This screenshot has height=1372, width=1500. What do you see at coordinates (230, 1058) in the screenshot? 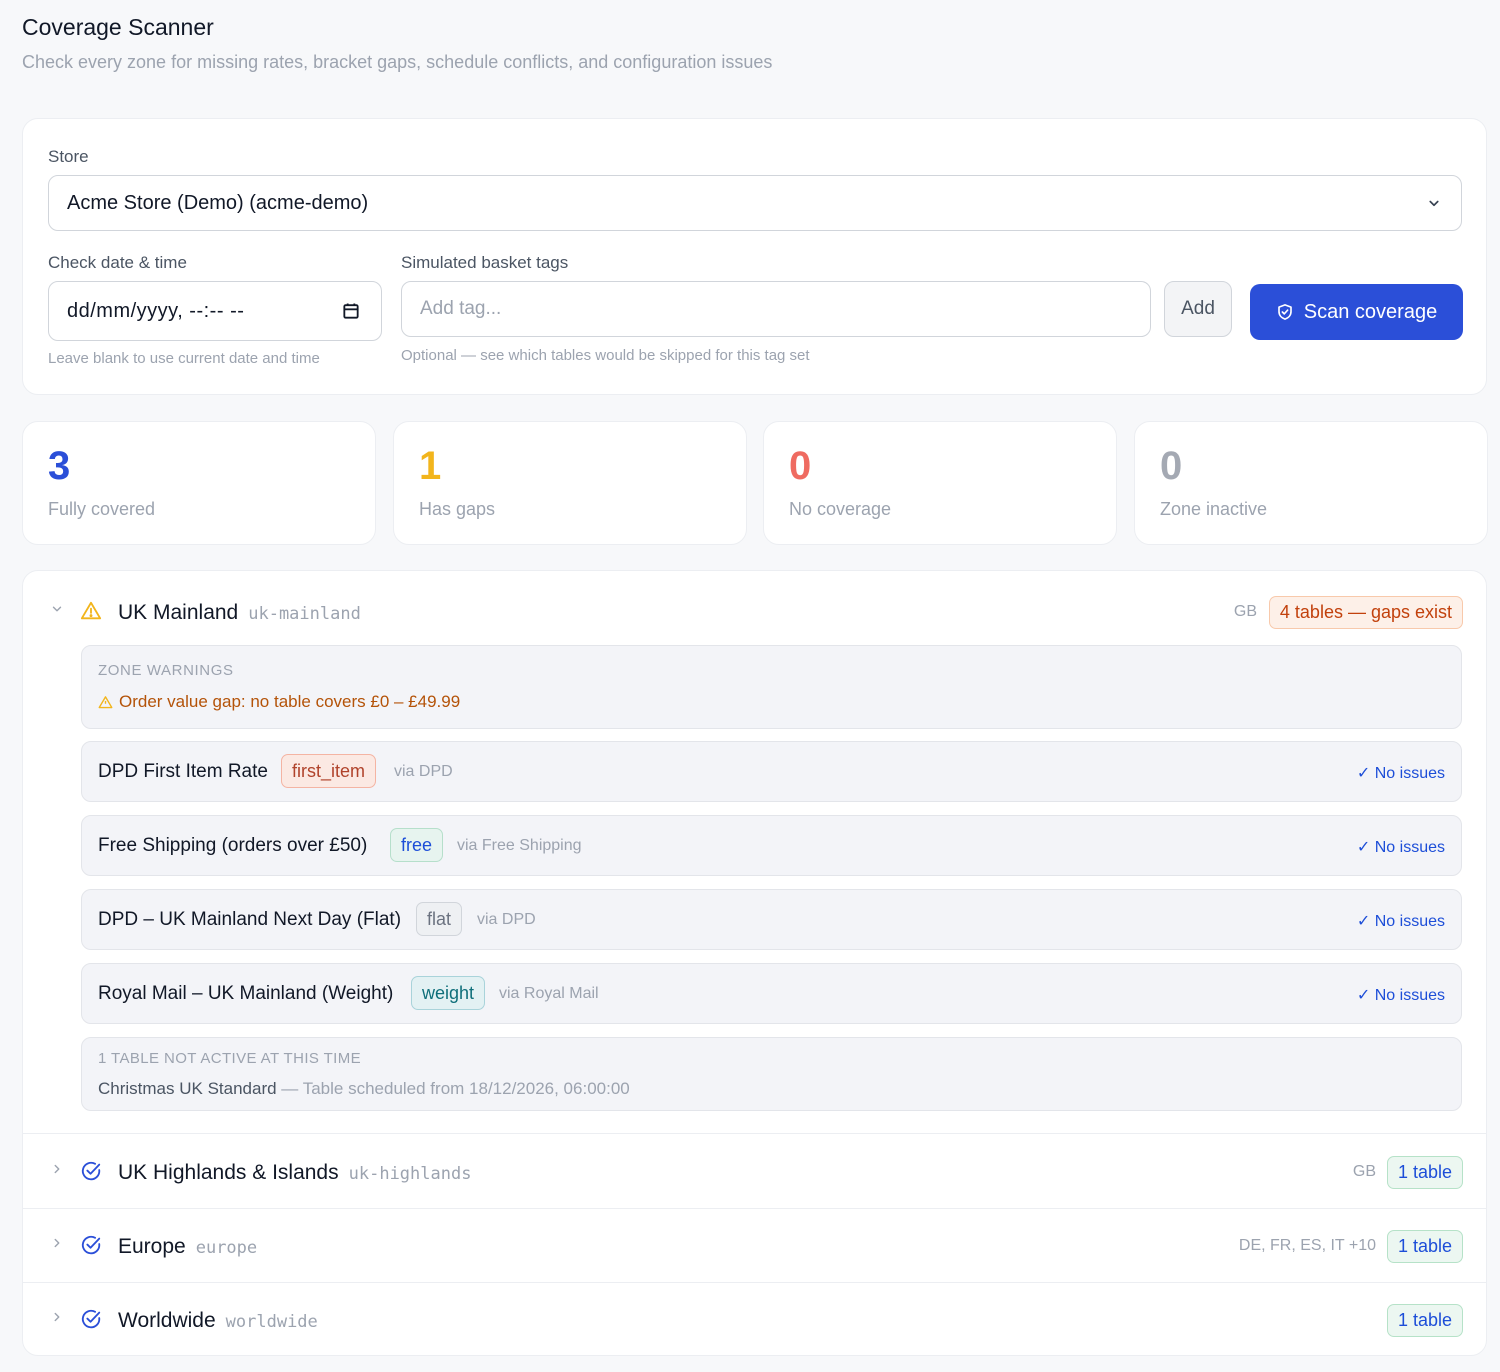
I see `inactive-tables-title: 1 TABLE NOT ACTIVE AT THIS TIME` at bounding box center [230, 1058].